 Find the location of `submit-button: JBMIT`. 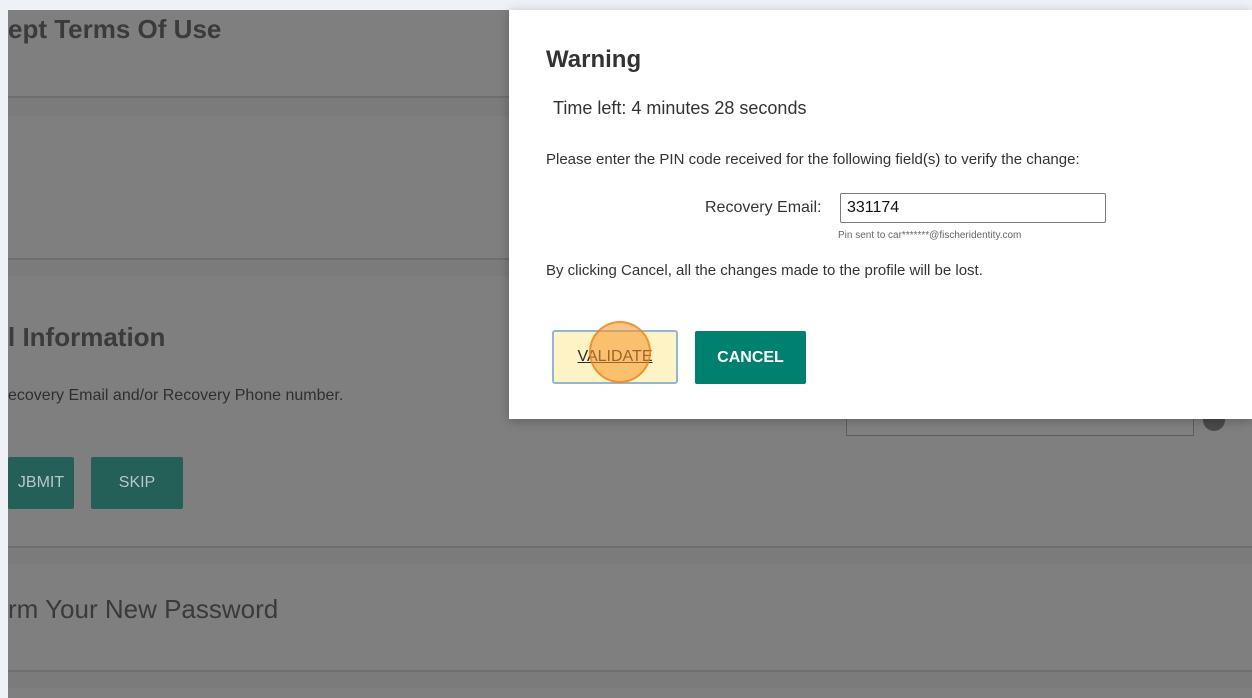

submit-button: JBMIT is located at coordinates (41, 483).